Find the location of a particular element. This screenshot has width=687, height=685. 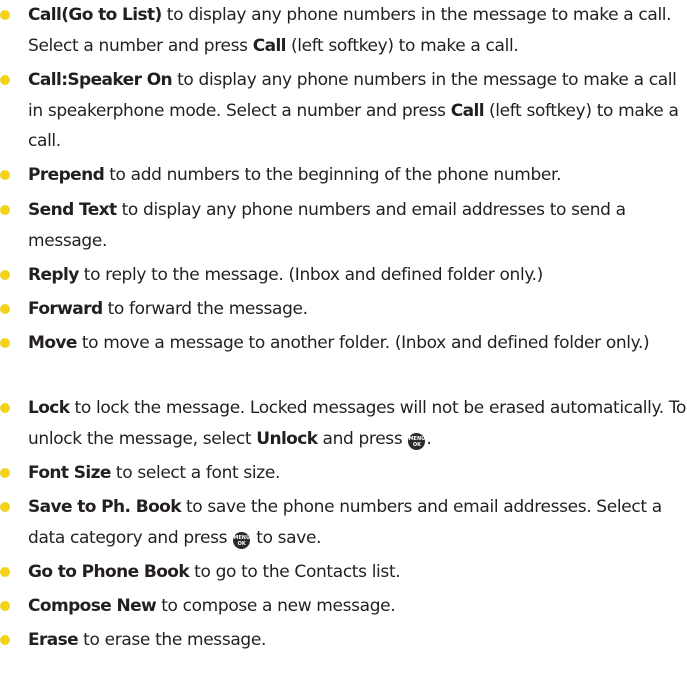

option-description-end: (left softkey) to make a call. is located at coordinates (402, 45).